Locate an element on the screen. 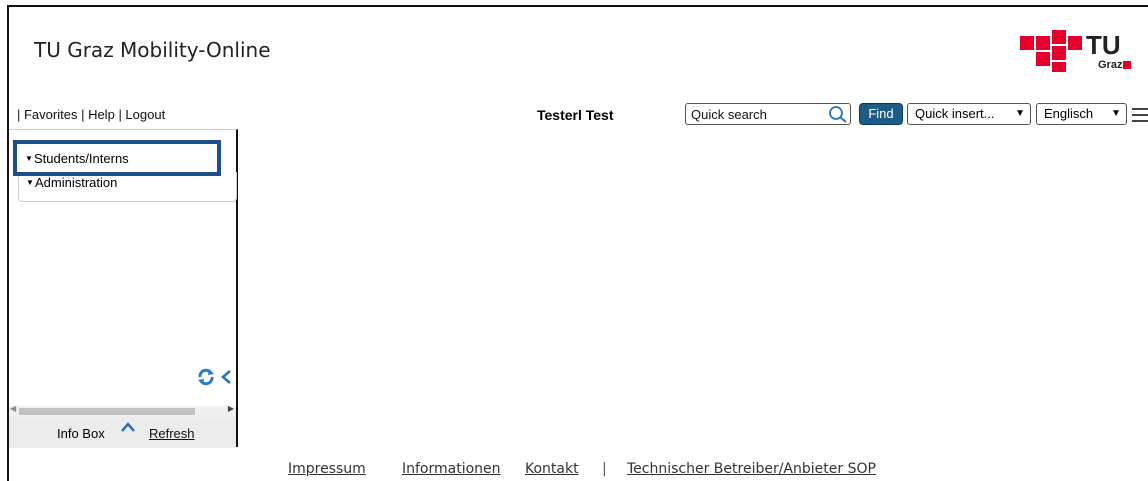 The width and height of the screenshot is (1148, 481). collapse-left-icon is located at coordinates (226, 377).